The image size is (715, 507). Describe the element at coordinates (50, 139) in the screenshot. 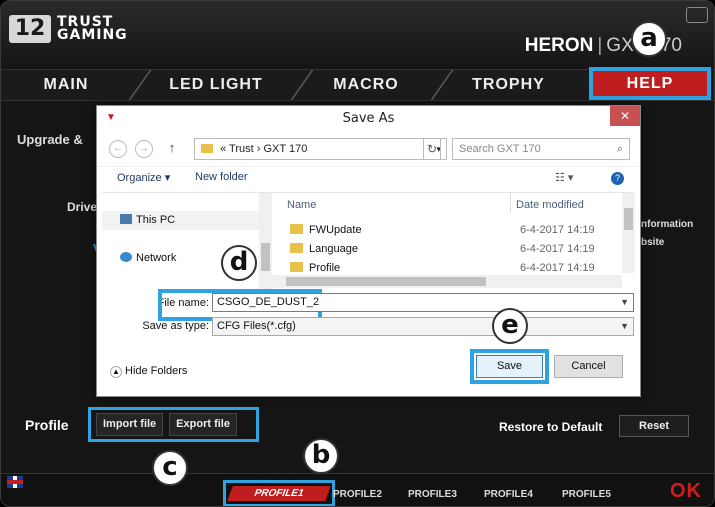

I see `upgrade-heading: Upgrade &` at that location.